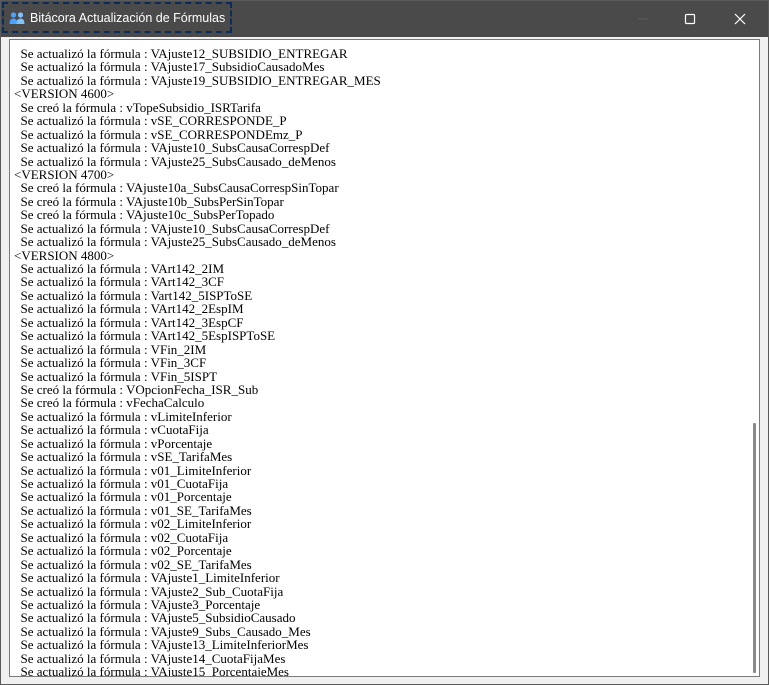 This screenshot has height=685, width=769. I want to click on close-icon, so click(740, 19).